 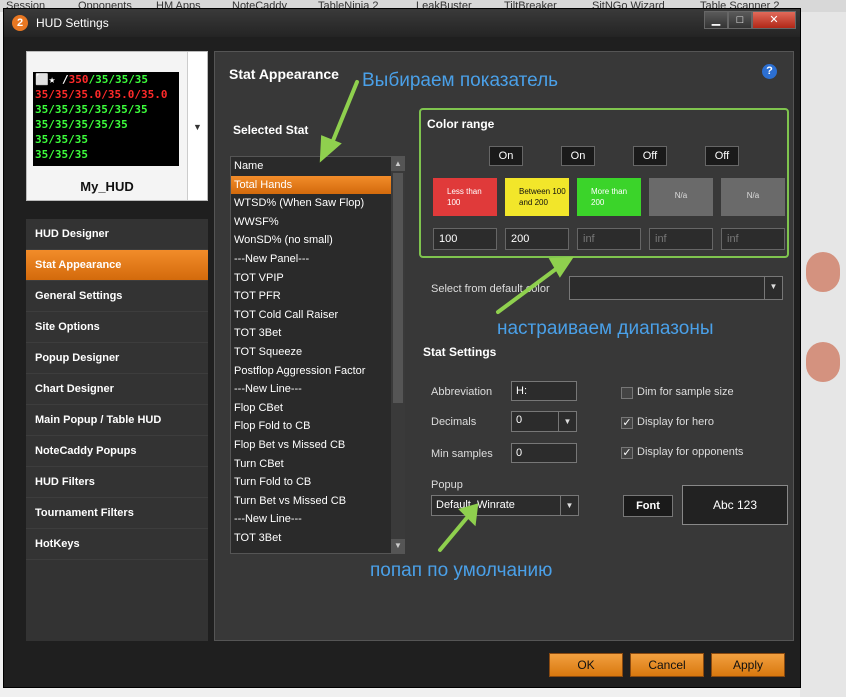 What do you see at coordinates (627, 423) in the screenshot?
I see `display-hero-checkbox: ✓` at bounding box center [627, 423].